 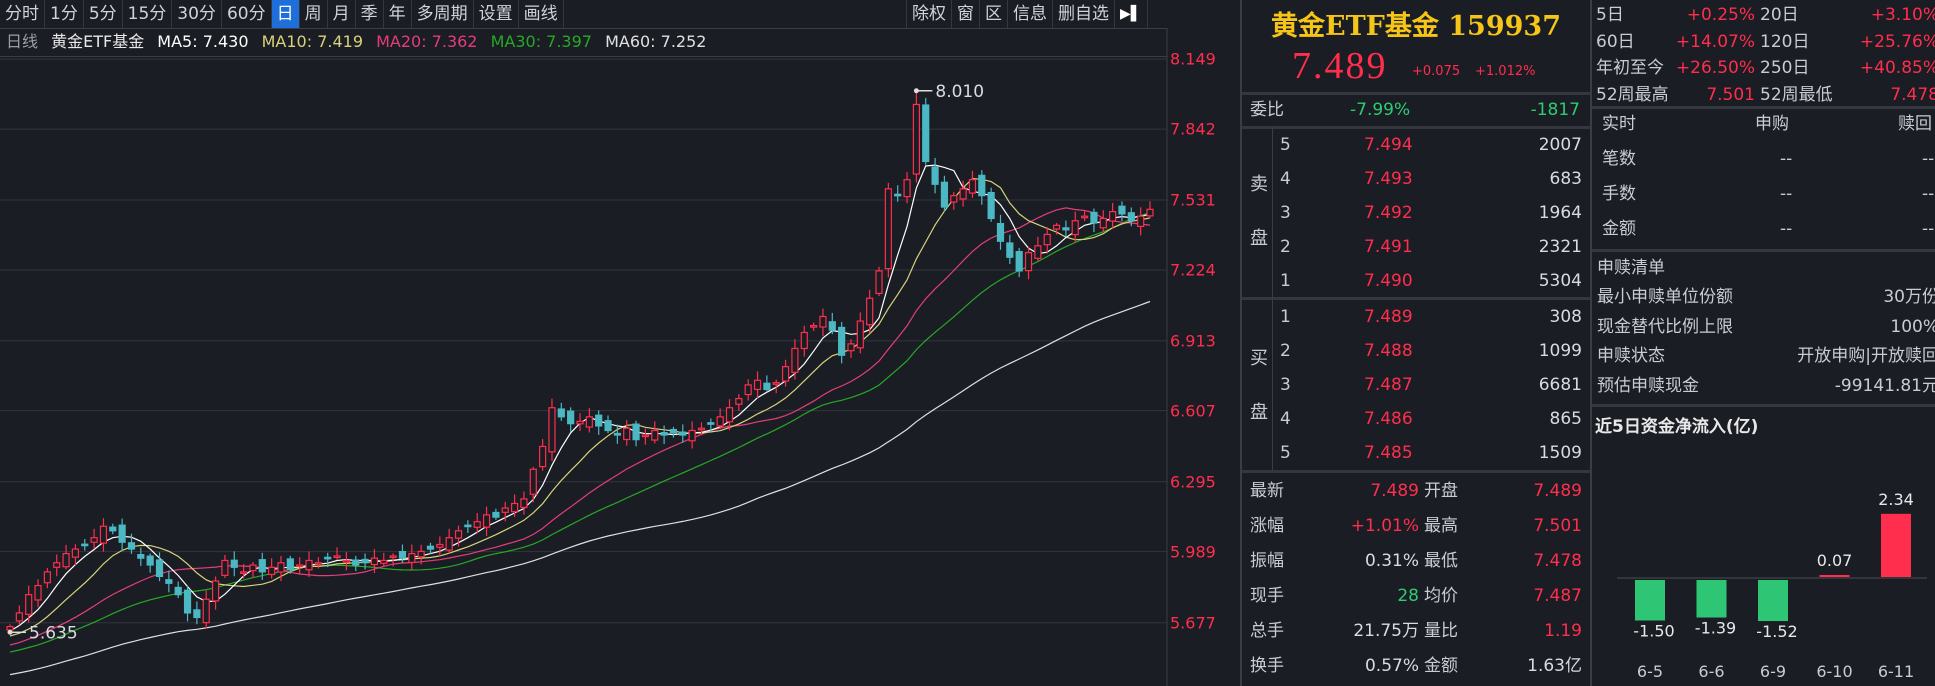 I want to click on realtime-sub: --, so click(x=1786, y=229).